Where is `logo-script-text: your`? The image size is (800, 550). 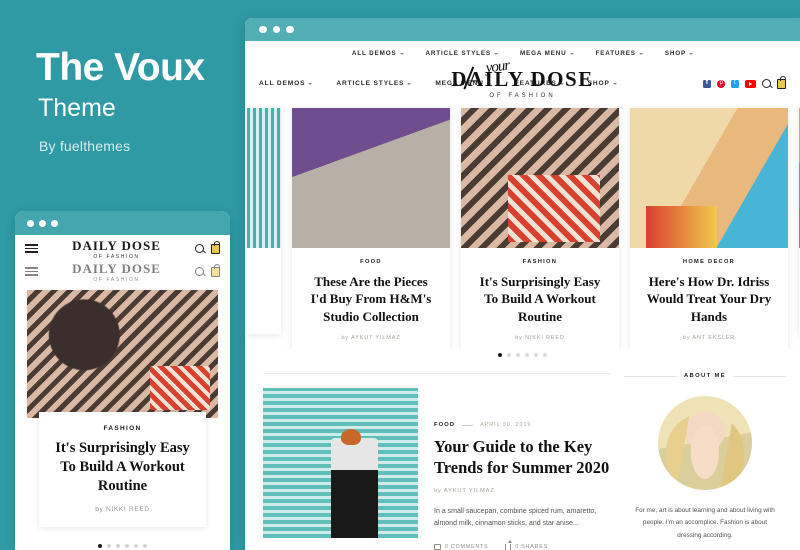 logo-script-text: your is located at coordinates (497, 66).